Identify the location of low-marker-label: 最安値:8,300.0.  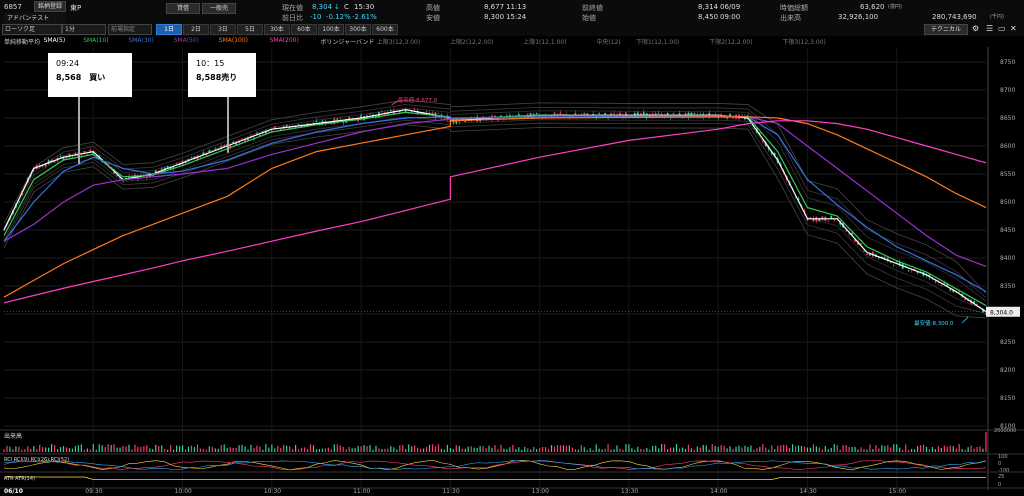
(934, 323).